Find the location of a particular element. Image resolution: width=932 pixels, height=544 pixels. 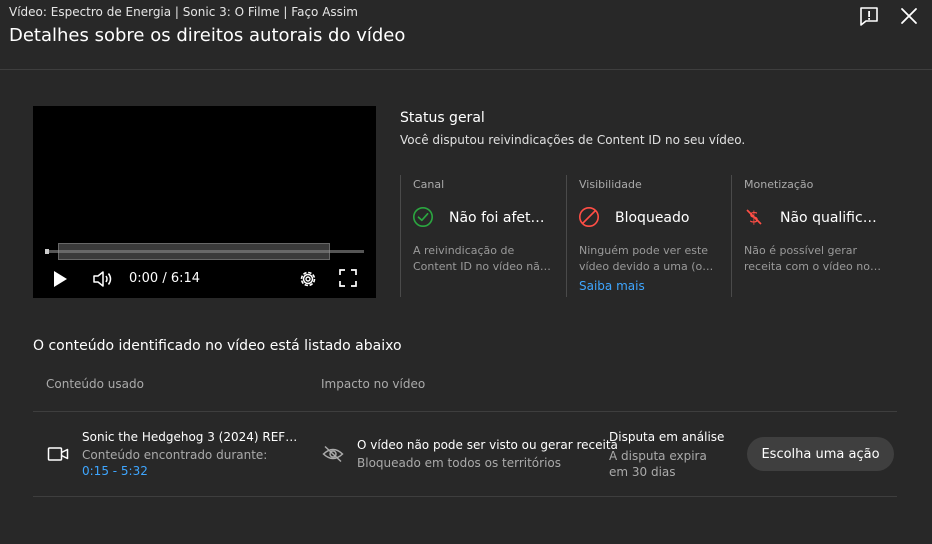

dispute-expiry: A disputa expira em 30 dias is located at coordinates (658, 464).